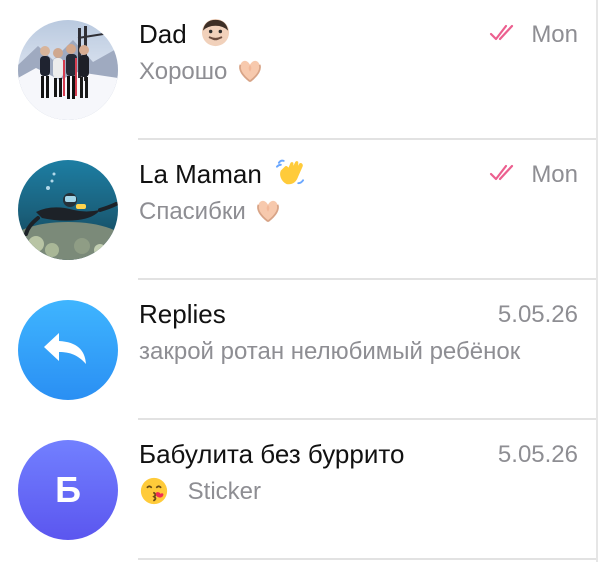 The height and width of the screenshot is (562, 598). I want to click on avatar: Б, so click(68, 490).